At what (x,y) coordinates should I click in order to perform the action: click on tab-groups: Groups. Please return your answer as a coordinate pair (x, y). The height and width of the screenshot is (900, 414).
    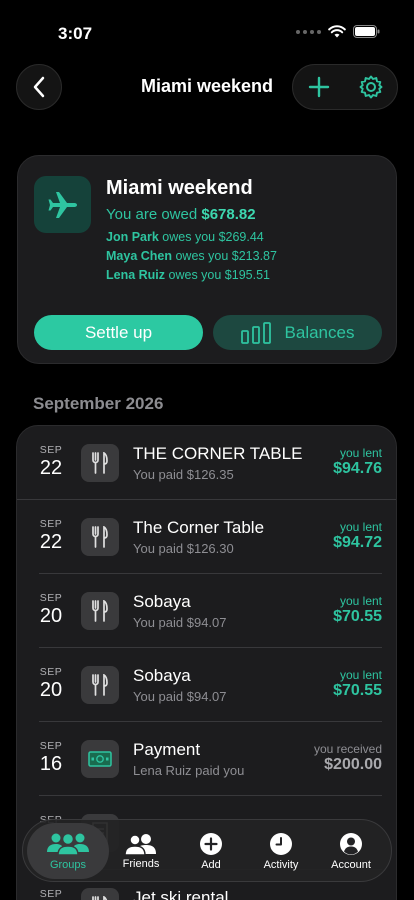
    Looking at the image, I should click on (68, 851).